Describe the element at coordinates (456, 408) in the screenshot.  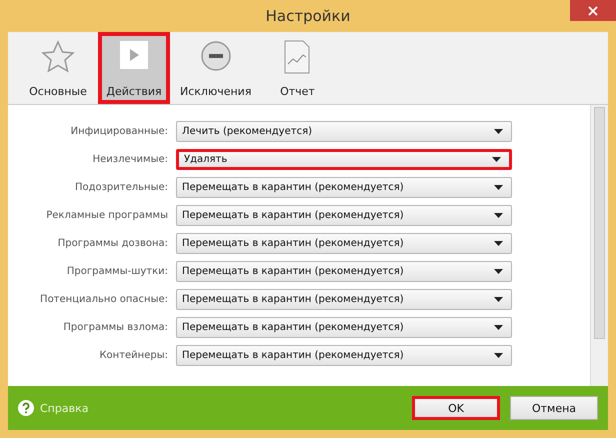
I see `dialog-button: OK` at that location.